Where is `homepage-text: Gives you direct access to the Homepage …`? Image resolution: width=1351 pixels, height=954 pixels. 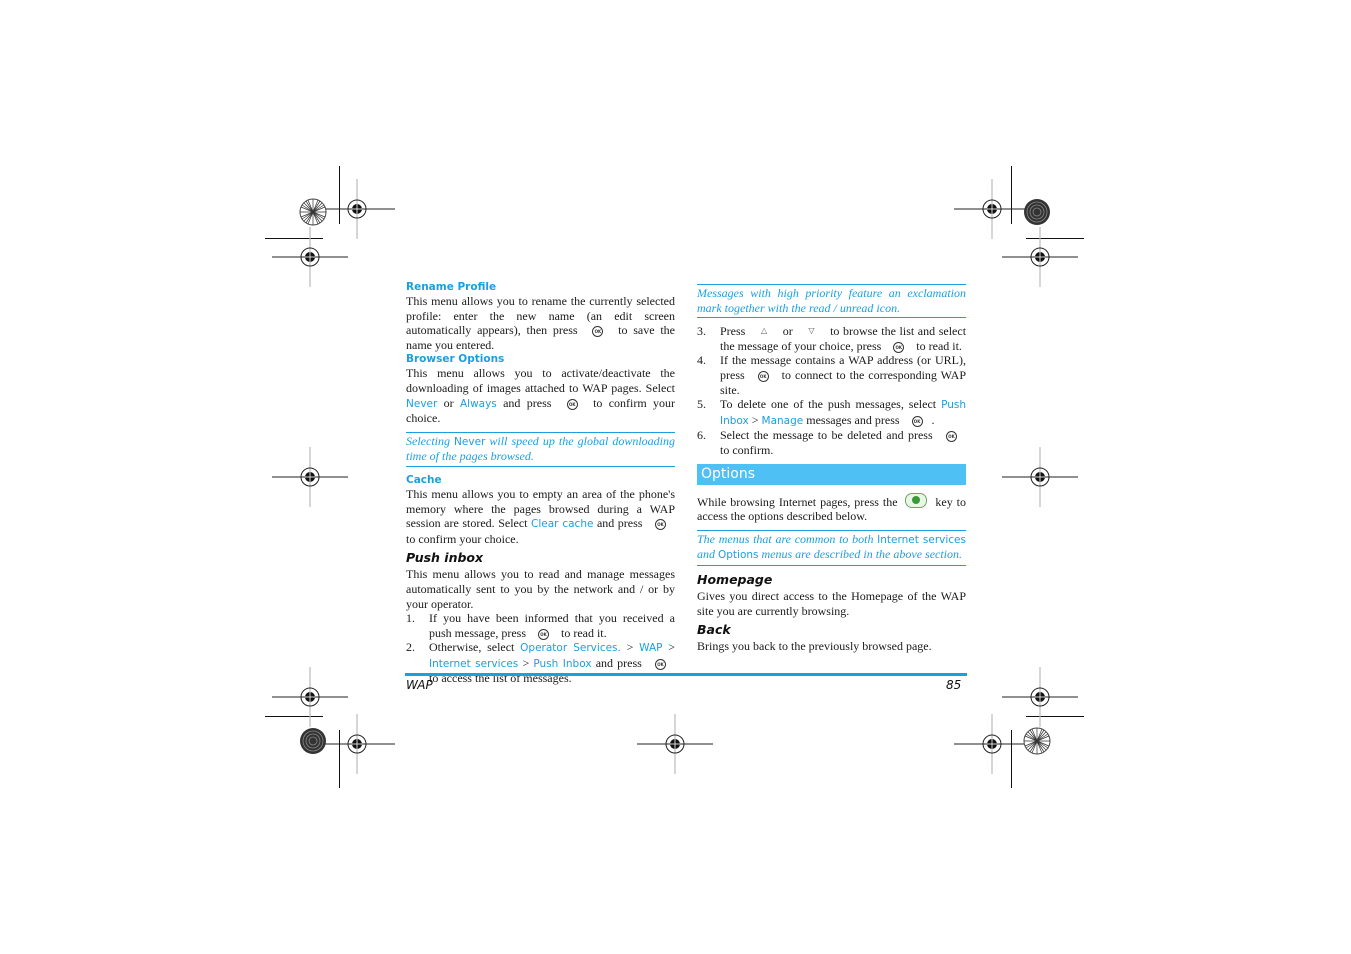
homepage-text: Gives you direct access to the Homepage … is located at coordinates (831, 603).